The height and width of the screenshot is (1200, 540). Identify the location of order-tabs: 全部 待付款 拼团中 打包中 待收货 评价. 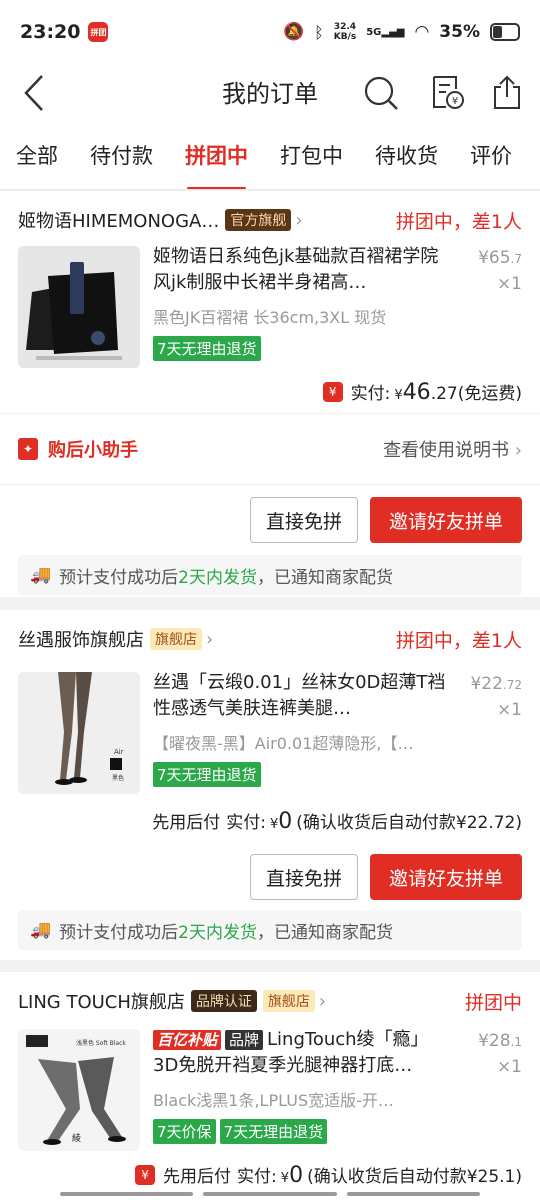
(270, 156).